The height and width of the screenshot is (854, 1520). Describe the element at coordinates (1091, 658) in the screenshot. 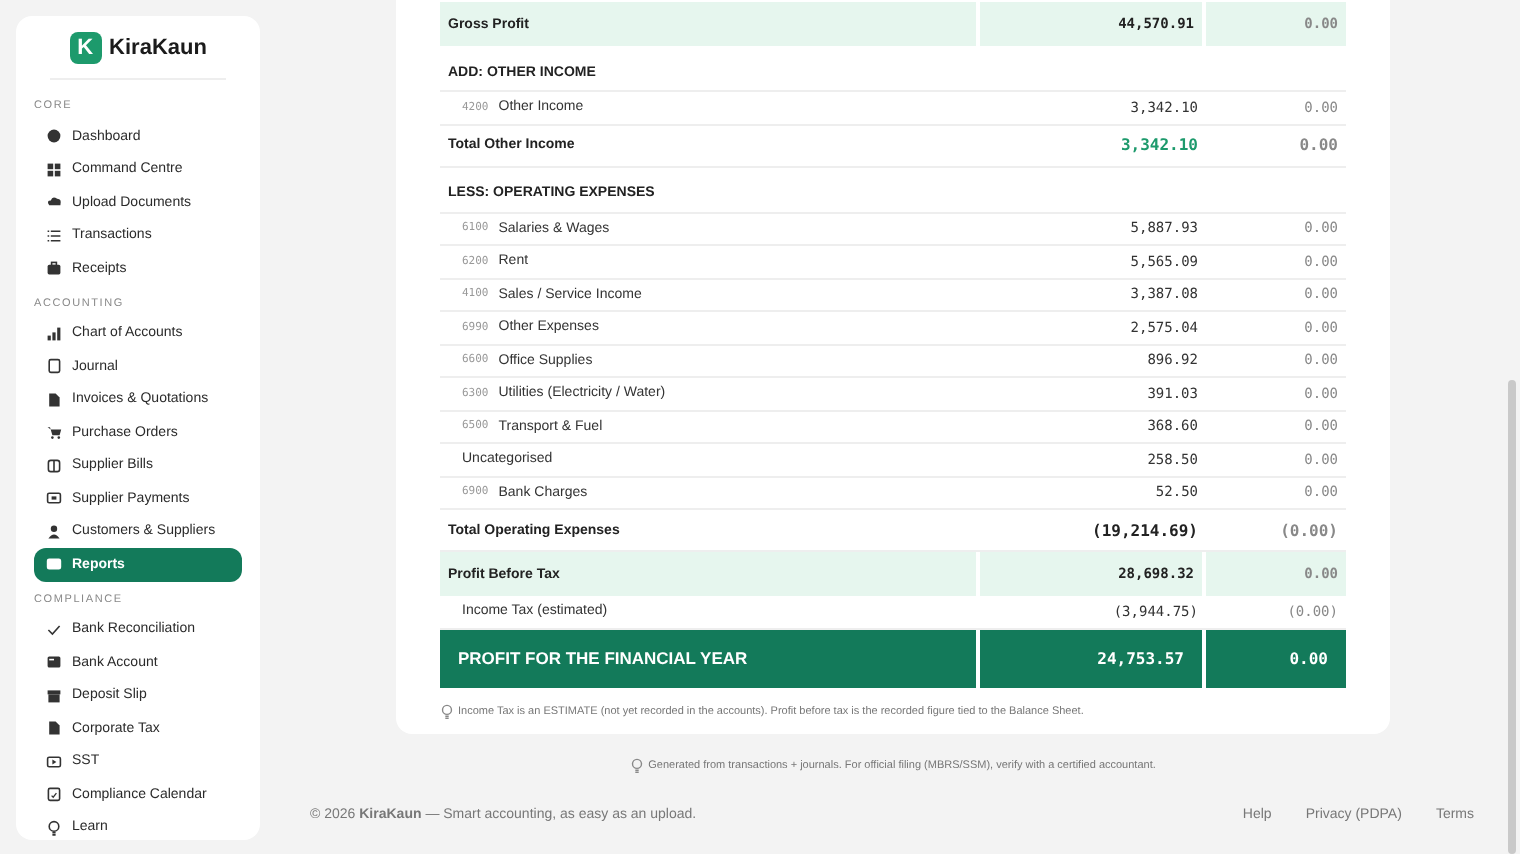

I see `amount: 24,753.57` at that location.